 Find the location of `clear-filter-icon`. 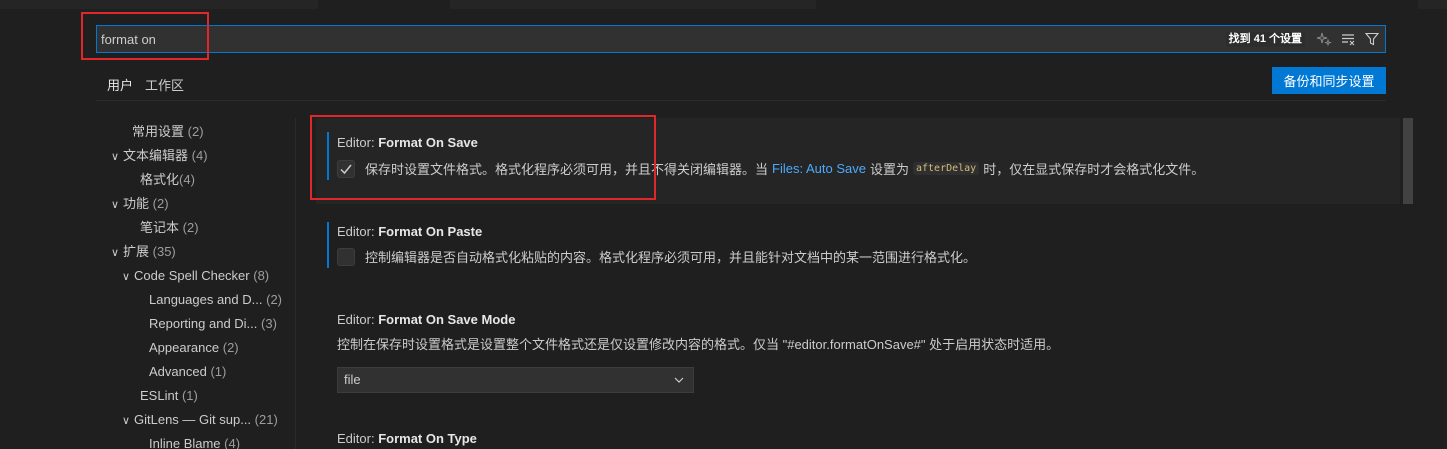

clear-filter-icon is located at coordinates (1348, 39).